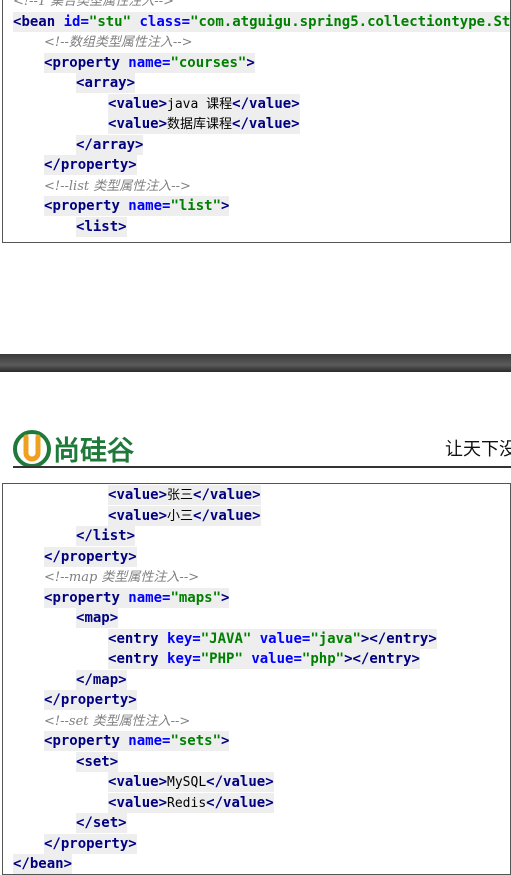 Image resolution: width=511 pixels, height=875 pixels. I want to click on code-token: <!--list 类型属性注入-->, so click(117, 186).